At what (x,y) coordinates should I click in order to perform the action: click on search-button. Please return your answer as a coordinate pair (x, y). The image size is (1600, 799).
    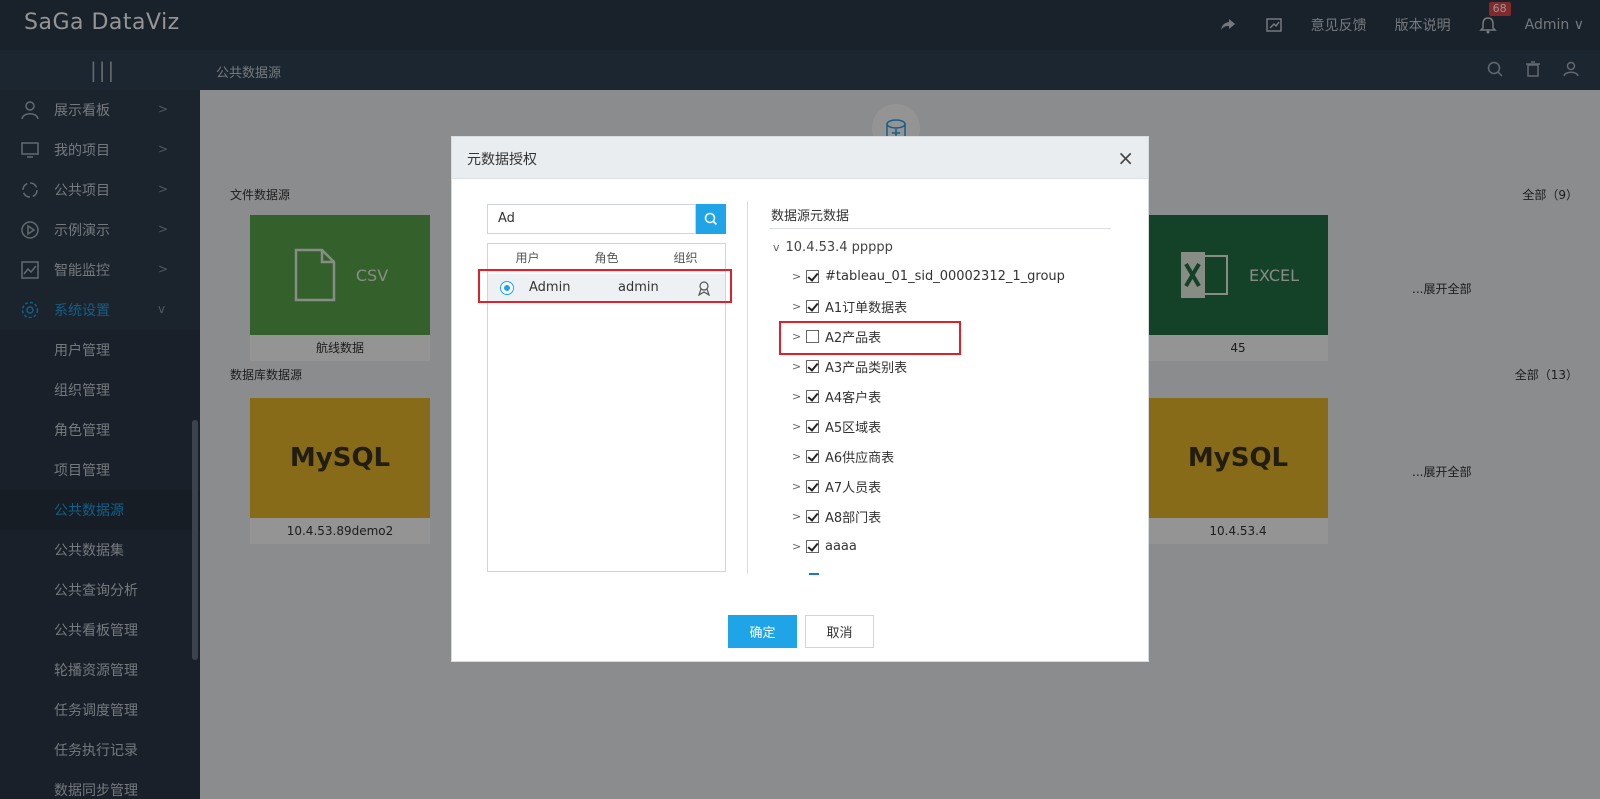
    Looking at the image, I should click on (711, 219).